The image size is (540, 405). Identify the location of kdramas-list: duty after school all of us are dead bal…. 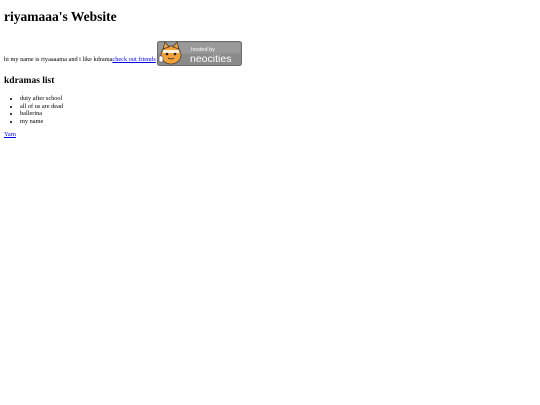
(270, 110).